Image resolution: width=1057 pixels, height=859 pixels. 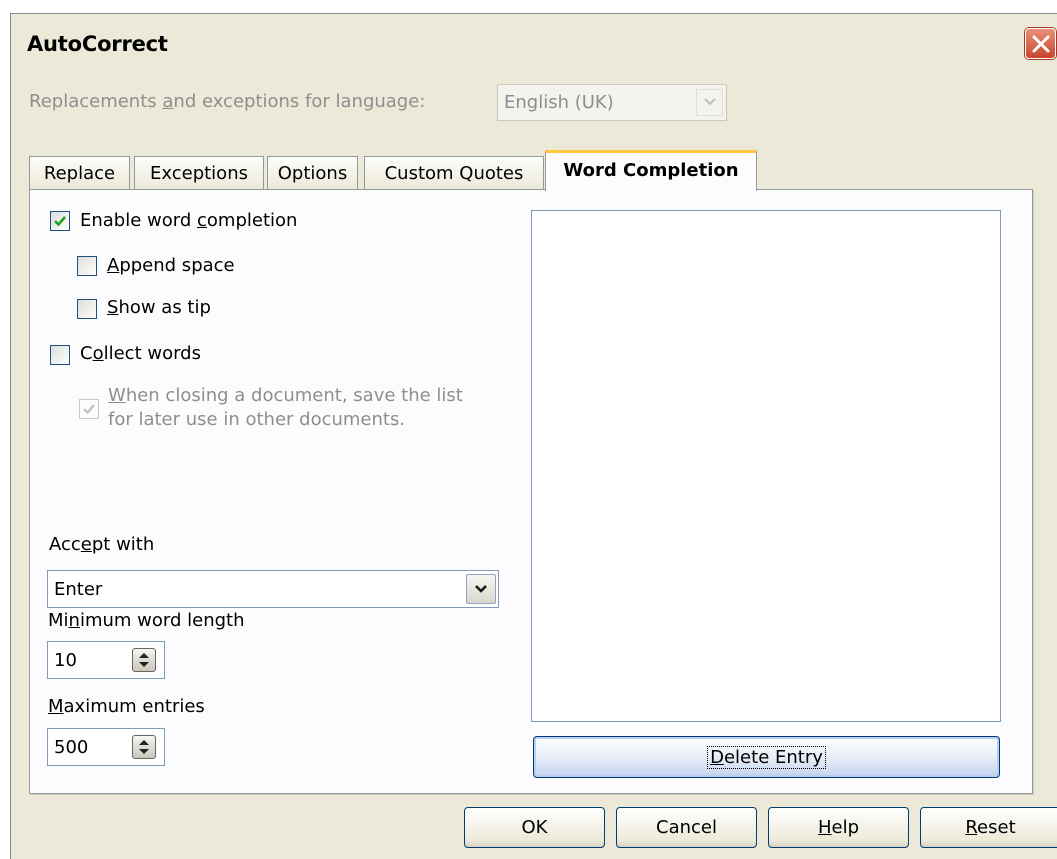 I want to click on min-word-length-stepper, so click(x=144, y=660).